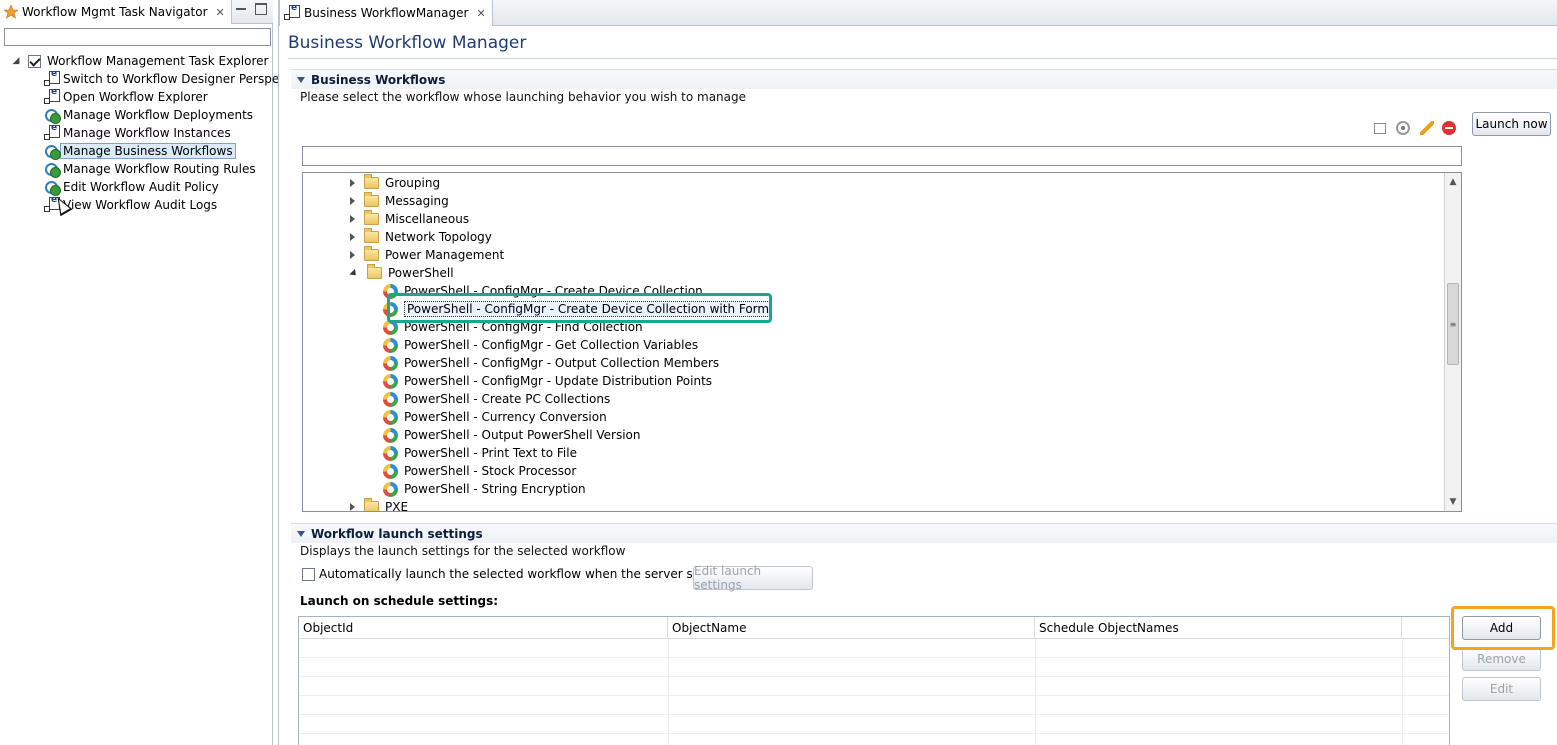 This screenshot has height=745, width=1557. Describe the element at coordinates (445, 255) in the screenshot. I see `tree-item-label: Power Management` at that location.